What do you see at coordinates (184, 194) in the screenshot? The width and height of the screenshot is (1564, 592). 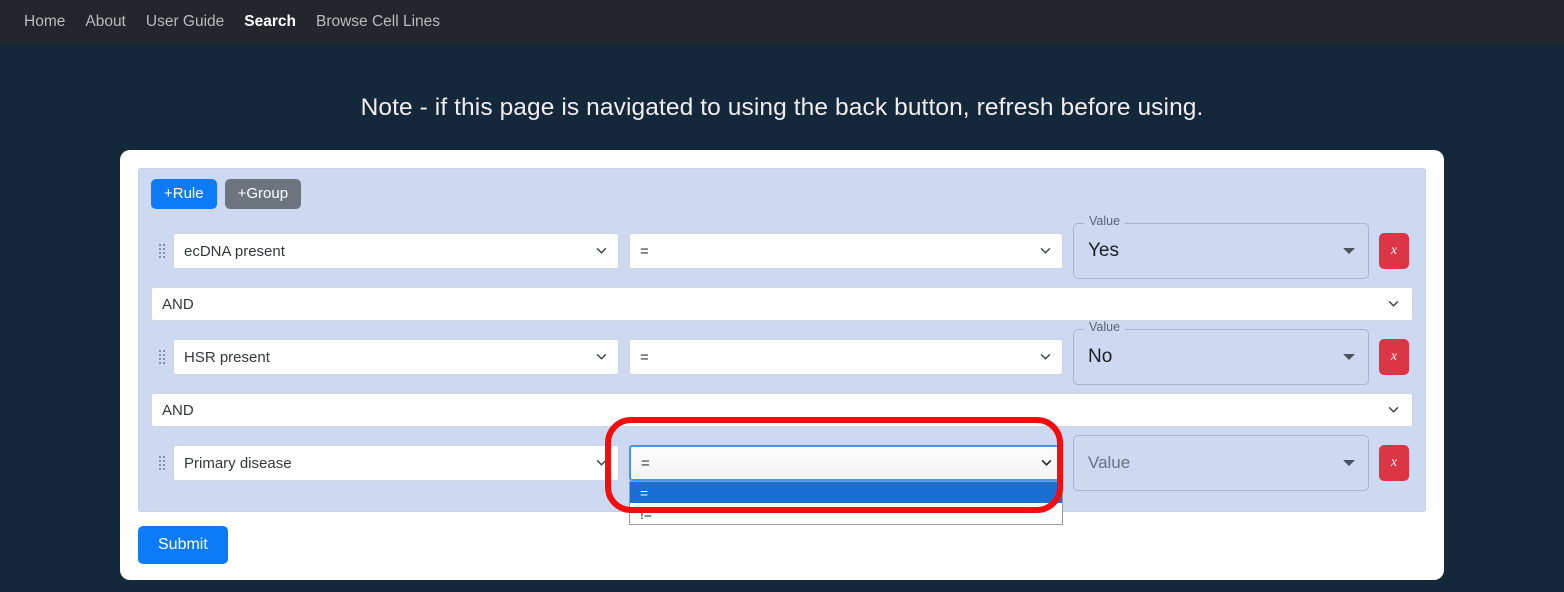 I see `add-rule-button: +Rule` at bounding box center [184, 194].